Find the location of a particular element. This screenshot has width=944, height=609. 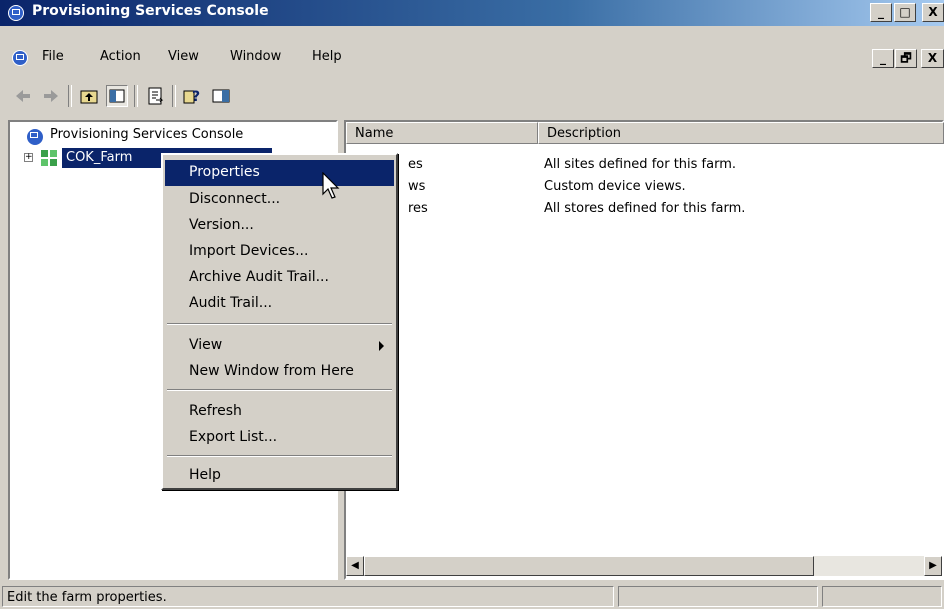

show-hide-action-pane-icon is located at coordinates (221, 96).